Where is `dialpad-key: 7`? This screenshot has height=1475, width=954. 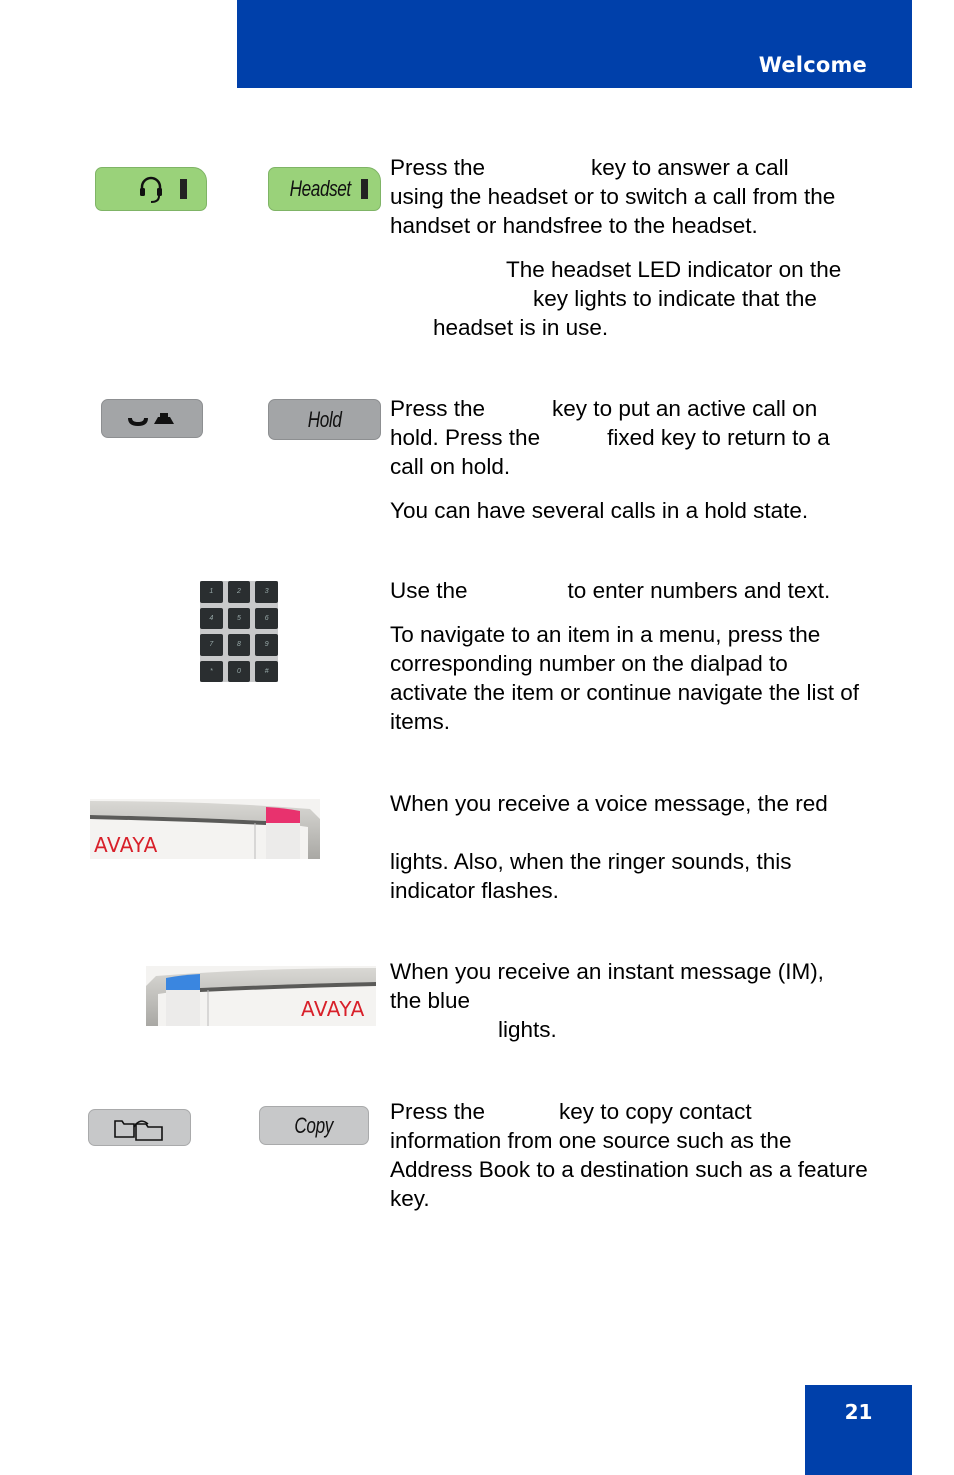
dialpad-key: 7 is located at coordinates (211, 645).